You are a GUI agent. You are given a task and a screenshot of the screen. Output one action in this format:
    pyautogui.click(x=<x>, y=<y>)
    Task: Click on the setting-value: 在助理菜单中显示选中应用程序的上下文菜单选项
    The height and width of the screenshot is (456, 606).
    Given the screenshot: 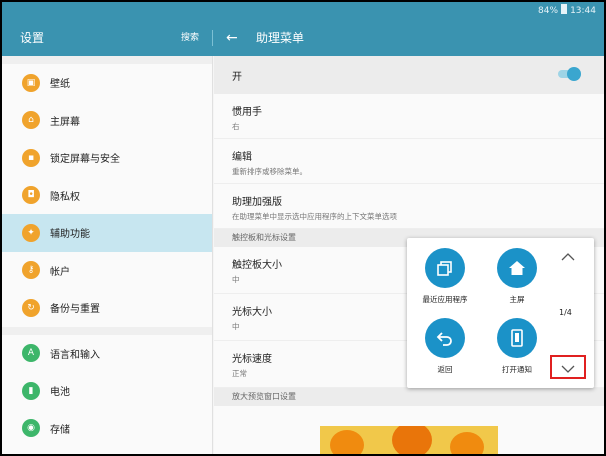 What is the action you would take?
    pyautogui.click(x=314, y=216)
    